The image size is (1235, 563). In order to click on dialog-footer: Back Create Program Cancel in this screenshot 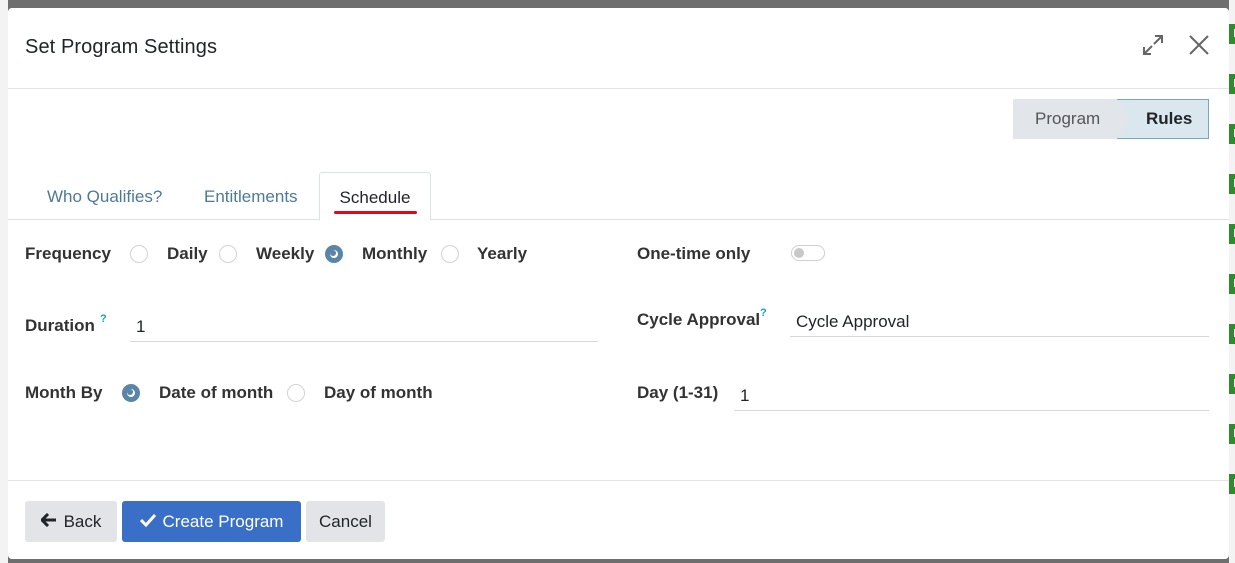, I will do `click(618, 519)`.